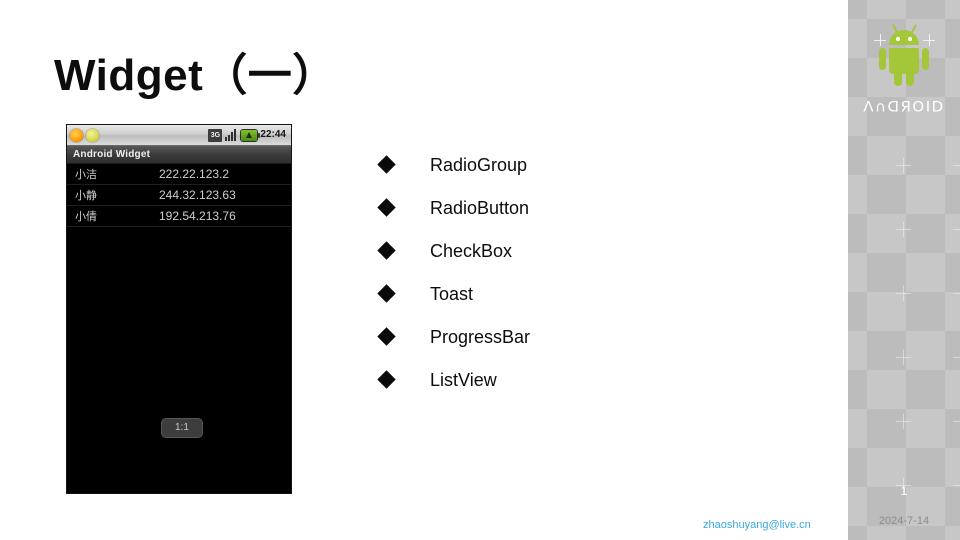 The image size is (960, 540). Describe the element at coordinates (904, 270) in the screenshot. I see `sidebar: ⴷ∩ᗡЯOID 1 2024-7-14` at that location.